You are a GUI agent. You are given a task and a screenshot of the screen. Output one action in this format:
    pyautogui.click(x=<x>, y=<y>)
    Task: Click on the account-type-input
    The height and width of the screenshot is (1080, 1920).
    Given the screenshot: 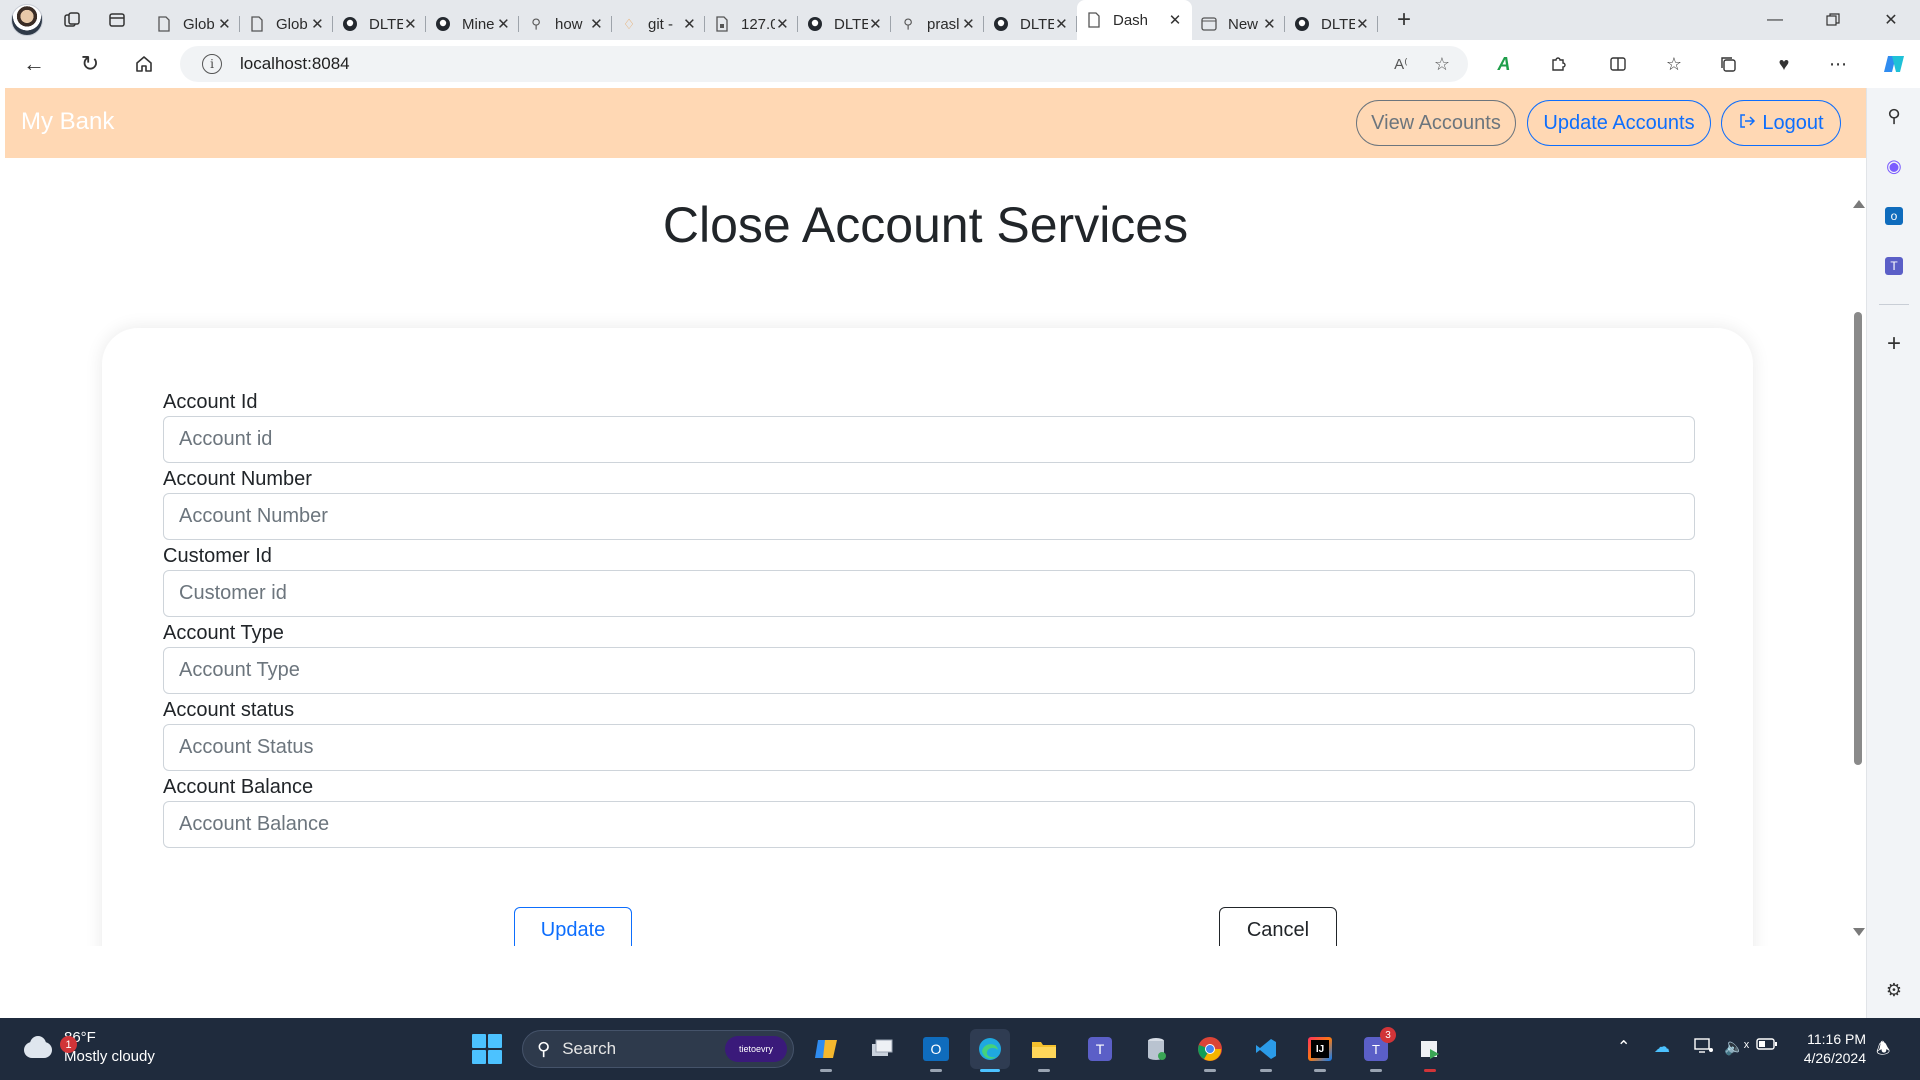 What is the action you would take?
    pyautogui.click(x=929, y=670)
    